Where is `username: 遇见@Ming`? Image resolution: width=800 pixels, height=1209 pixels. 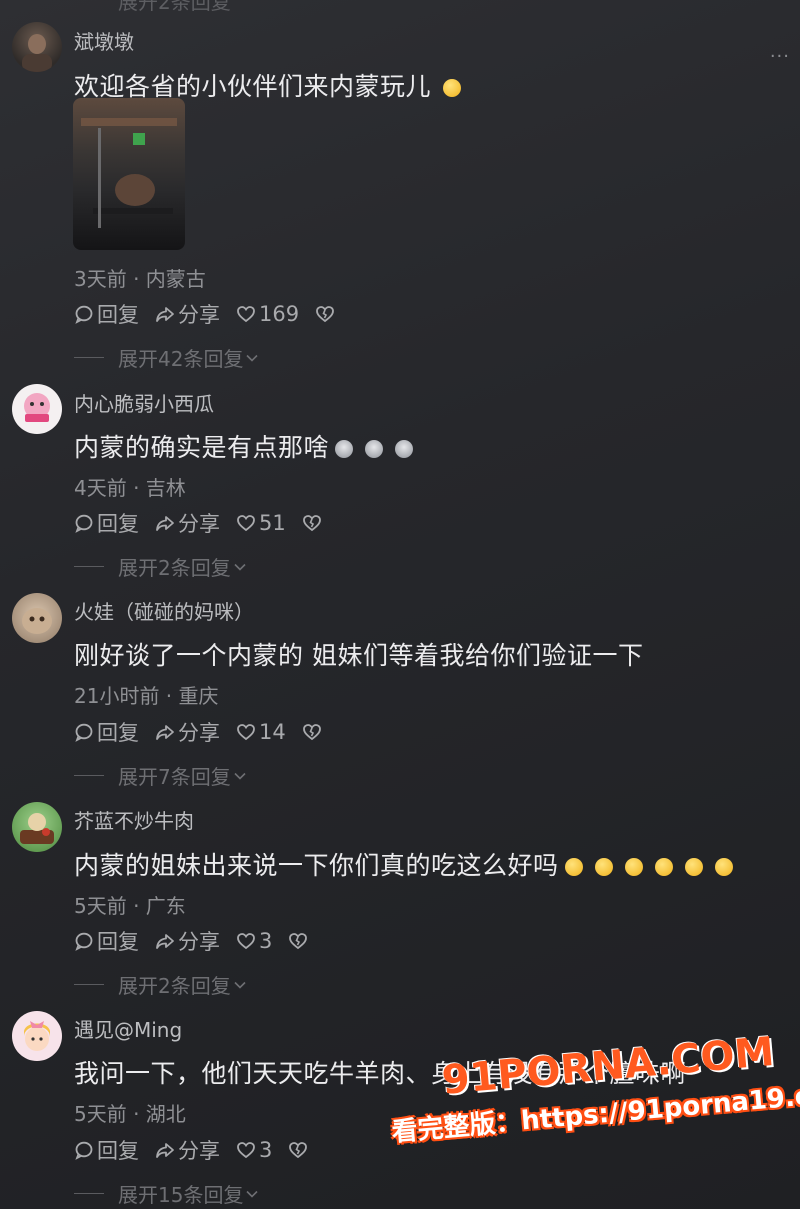 username: 遇见@Ming is located at coordinates (128, 1028).